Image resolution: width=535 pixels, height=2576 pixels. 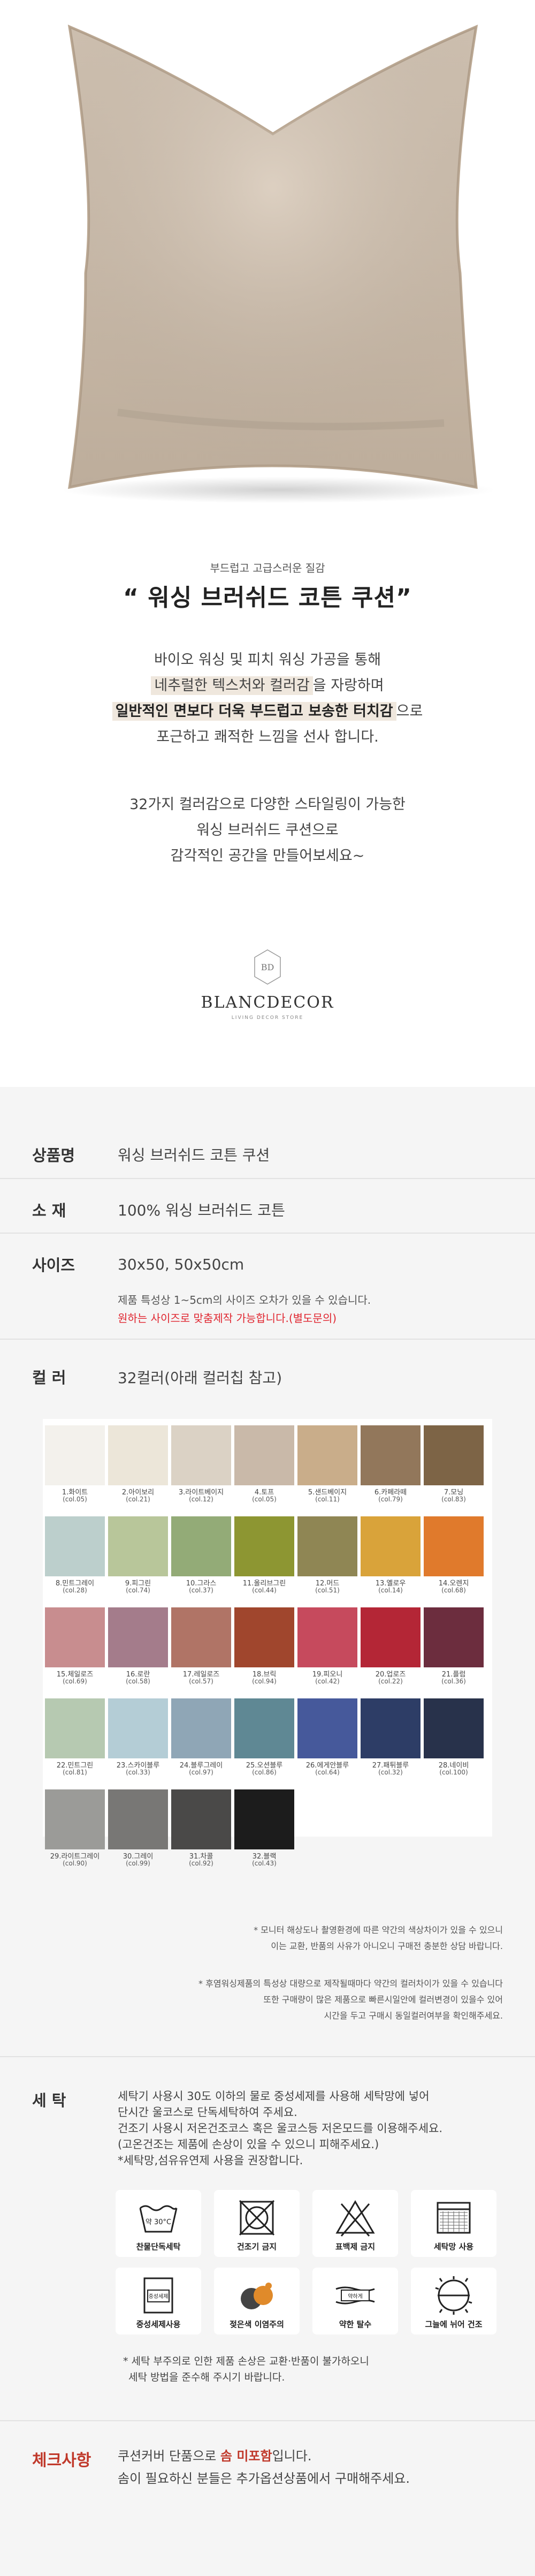 What do you see at coordinates (257, 2296) in the screenshot?
I see `color-transfer-icon` at bounding box center [257, 2296].